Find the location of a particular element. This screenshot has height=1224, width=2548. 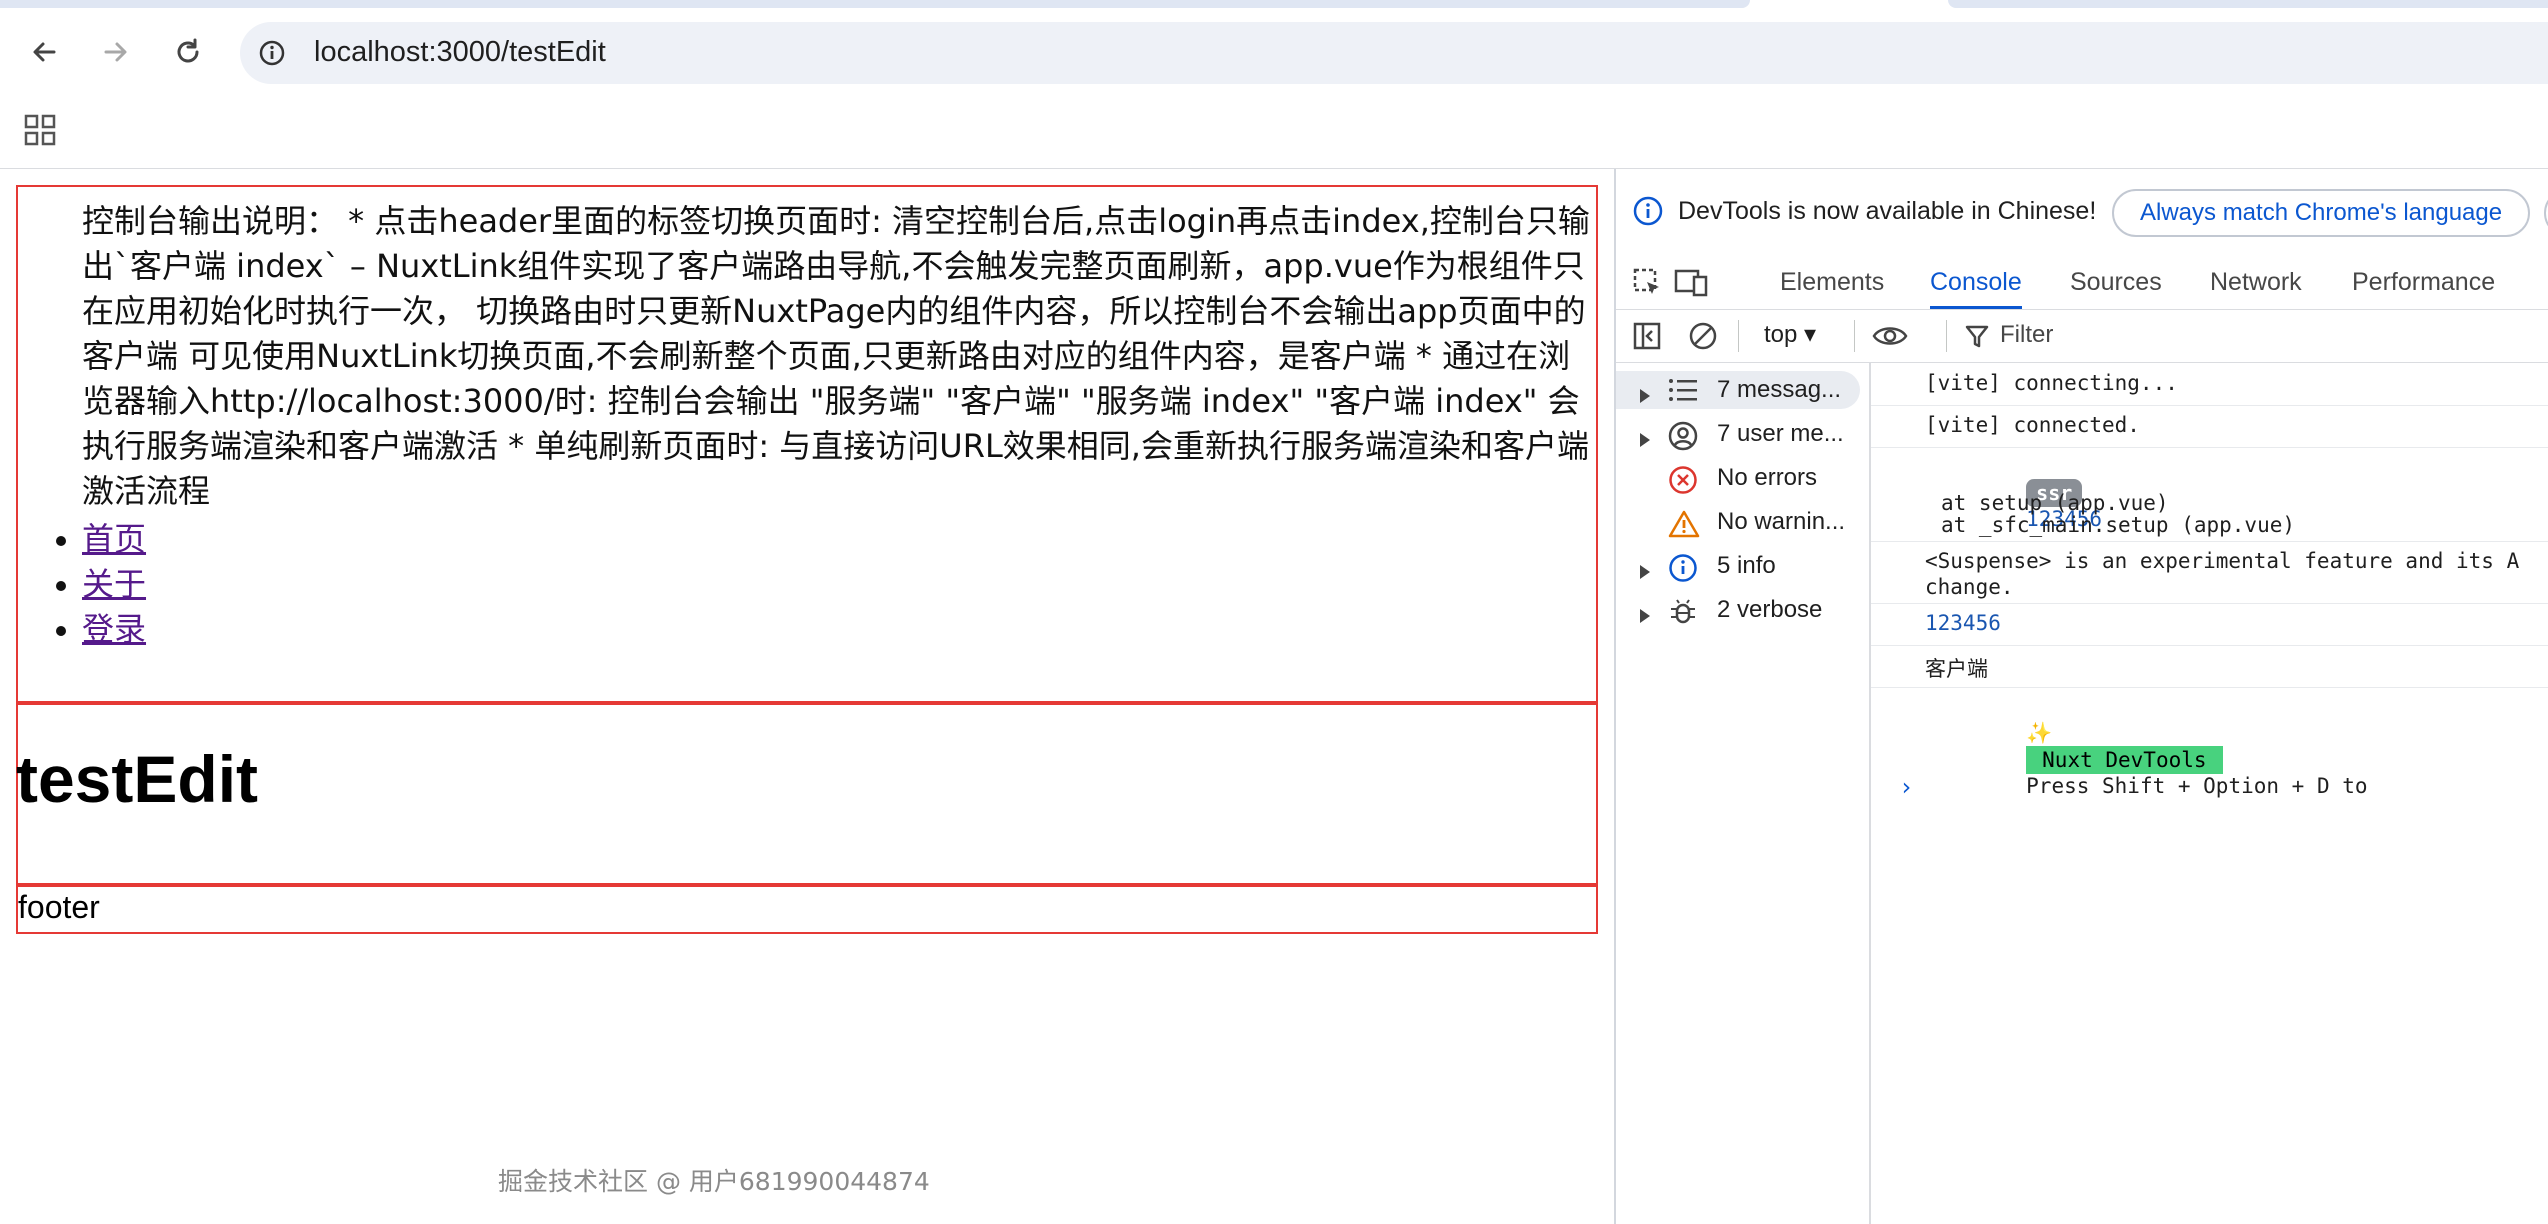

nav-item-home: 首页 is located at coordinates (100, 539).